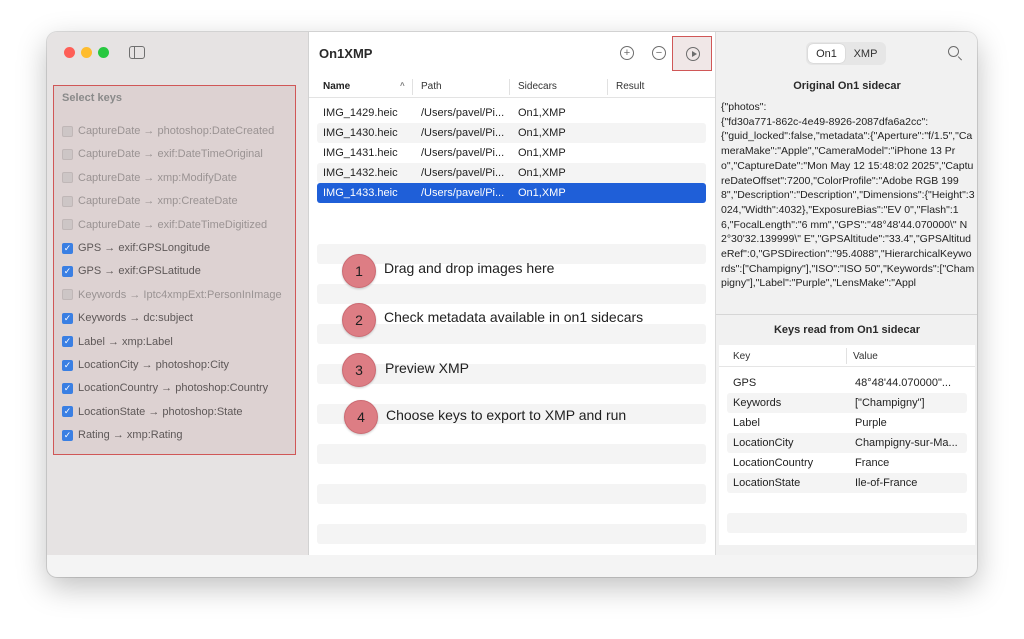 This screenshot has width=1024, height=639. Describe the element at coordinates (469, 268) in the screenshot. I see `step-1-text: Drag and drop images here` at that location.